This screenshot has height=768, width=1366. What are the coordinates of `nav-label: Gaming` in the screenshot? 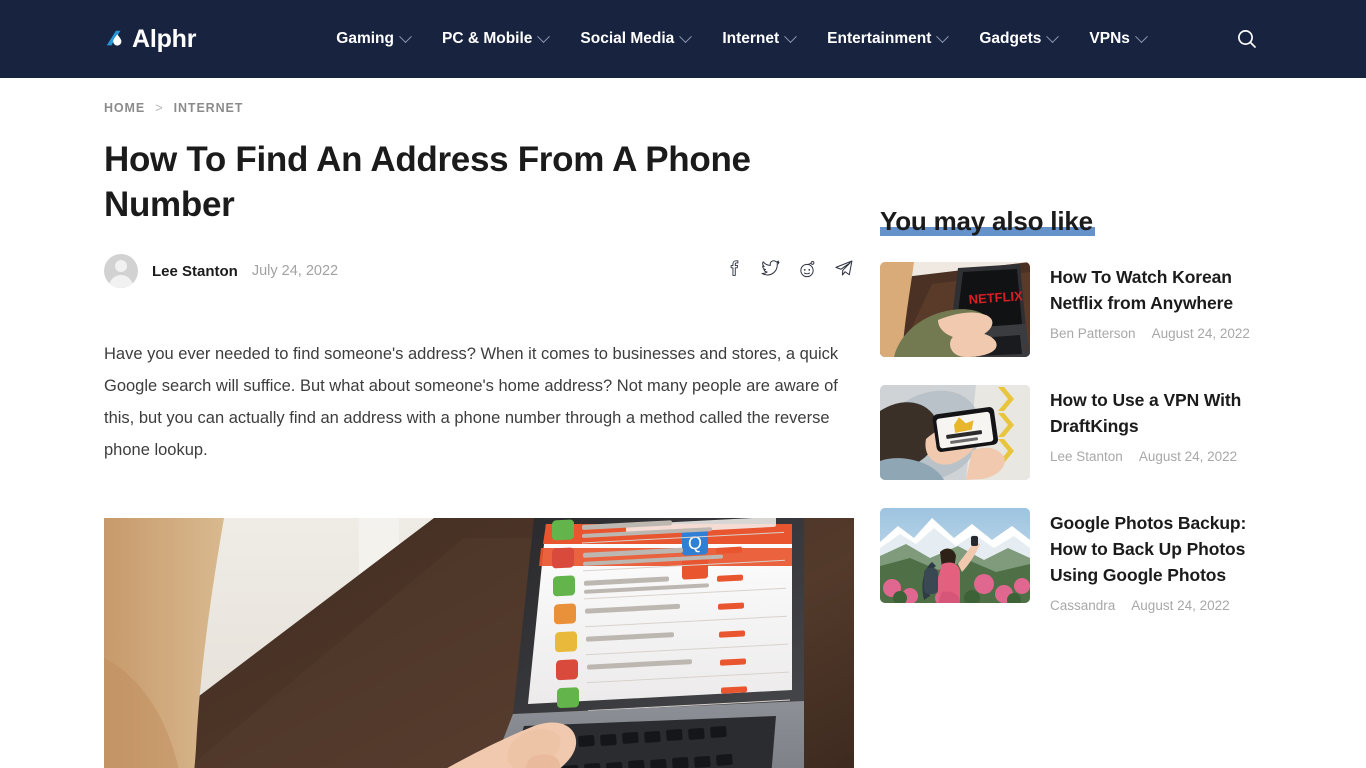 It's located at (365, 38).